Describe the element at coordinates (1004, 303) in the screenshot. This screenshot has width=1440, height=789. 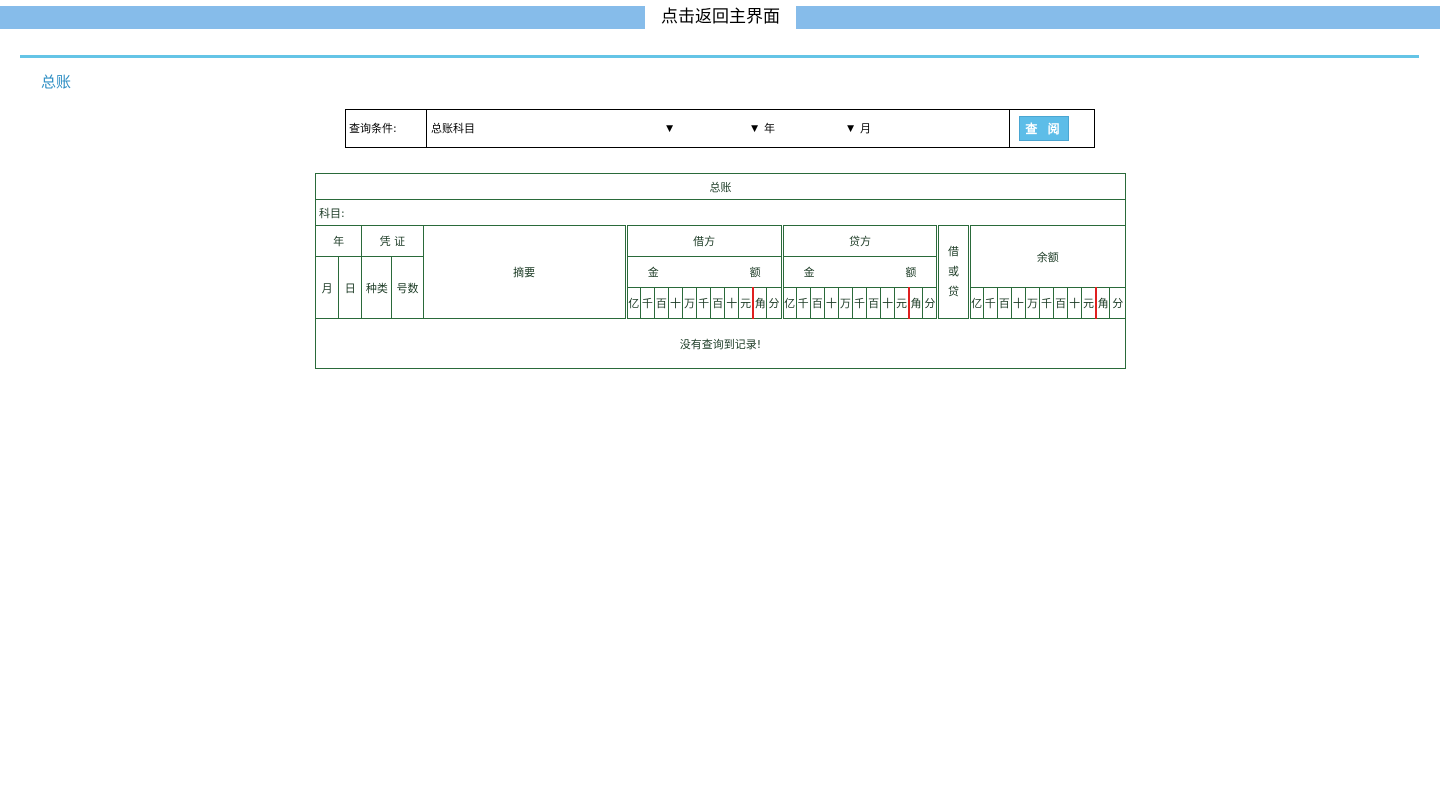
I see `balance-digit-2: 百` at that location.